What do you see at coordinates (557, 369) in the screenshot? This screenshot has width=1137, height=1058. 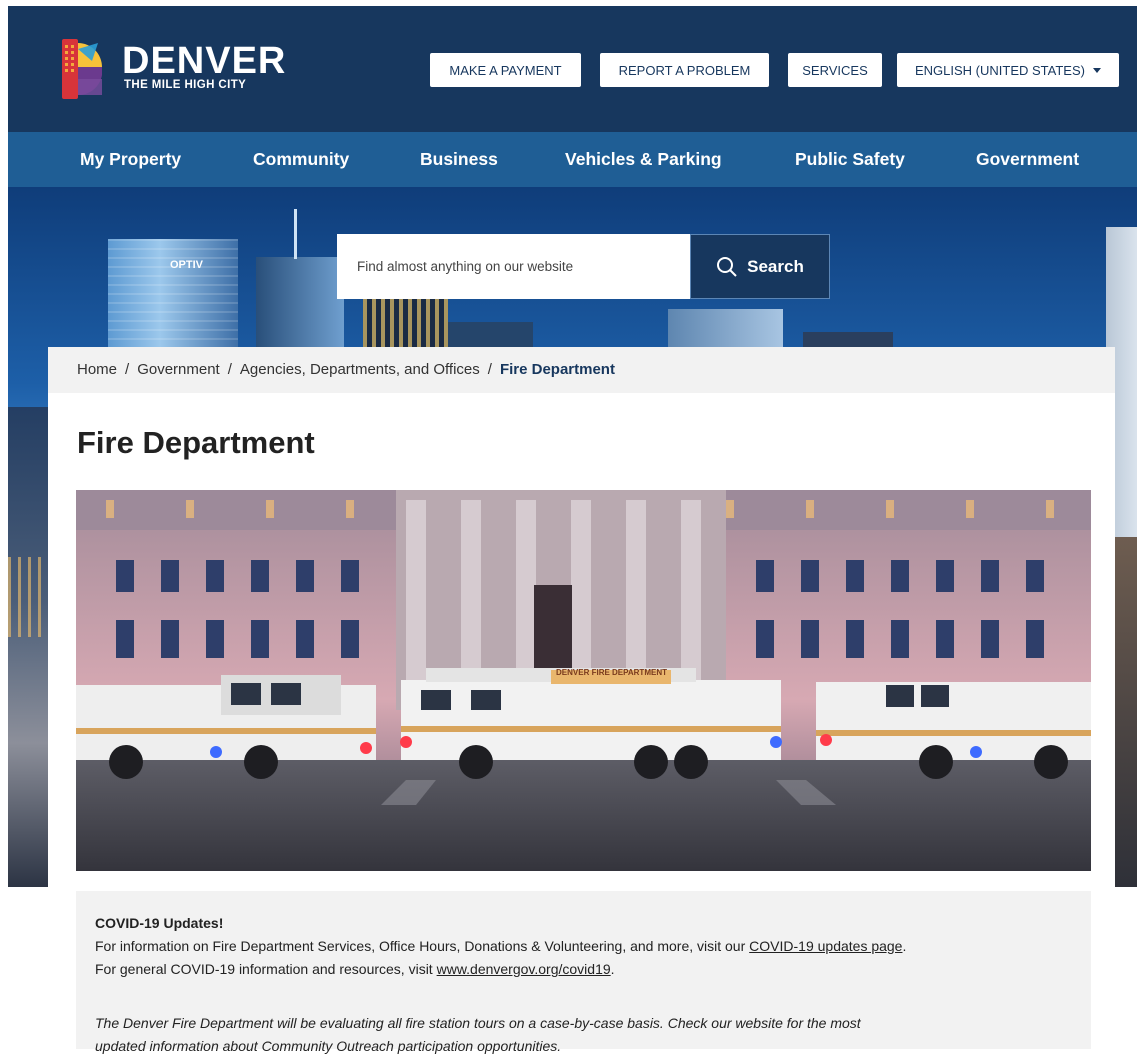 I see `breadcrumb-current: Fire Department` at bounding box center [557, 369].